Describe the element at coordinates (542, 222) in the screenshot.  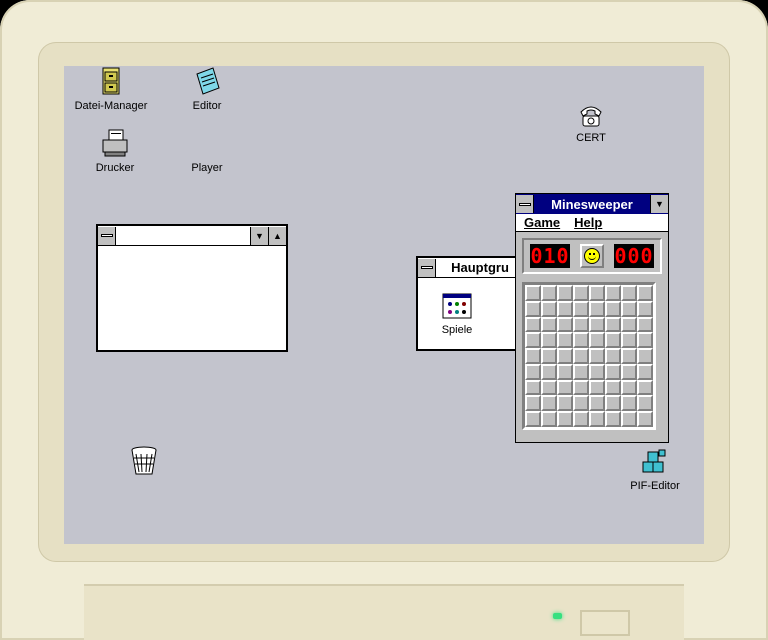
I see `menu-game: Game` at that location.